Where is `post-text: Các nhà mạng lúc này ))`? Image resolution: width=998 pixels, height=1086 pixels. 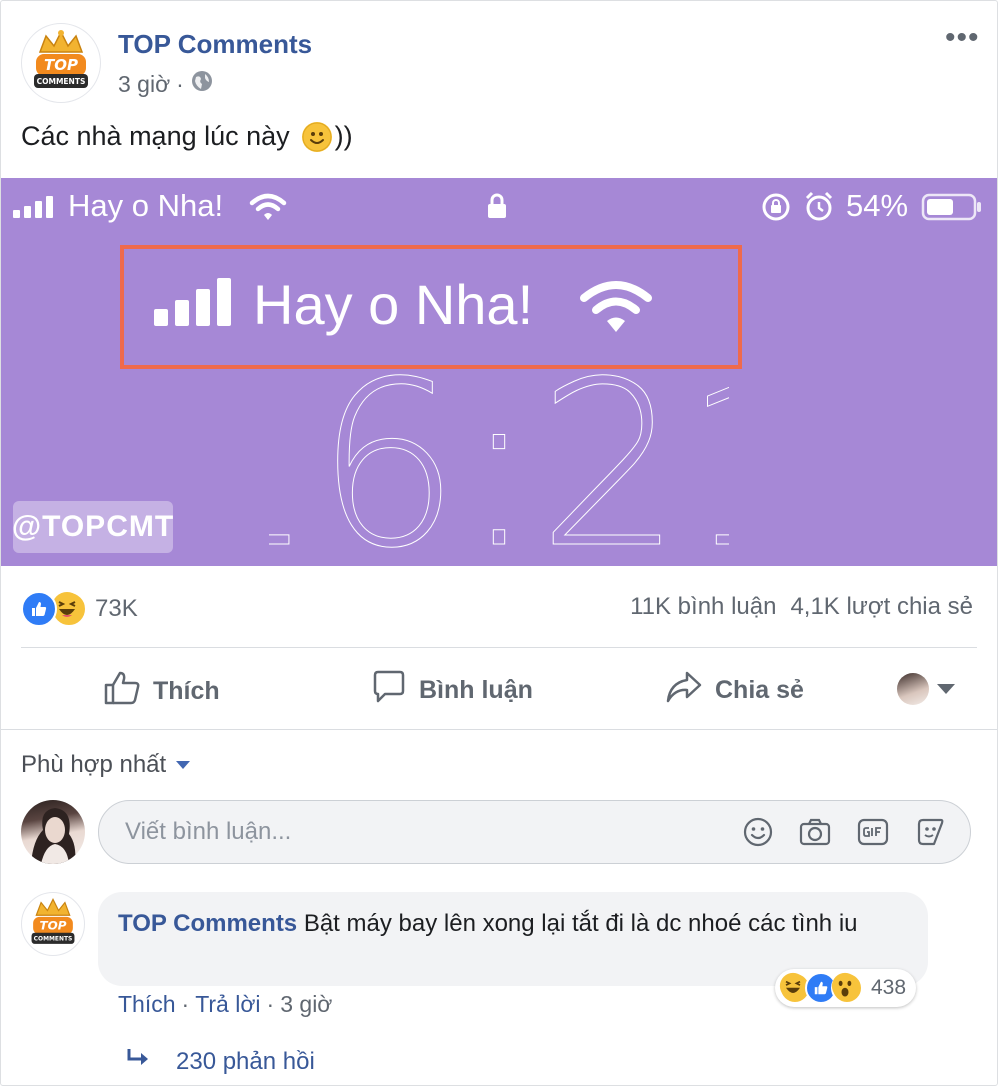 post-text: Các nhà mạng lúc này )) is located at coordinates (187, 136).